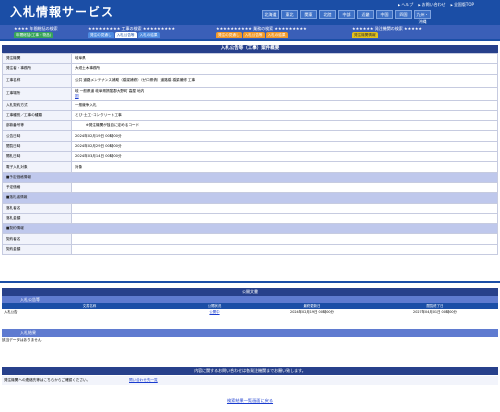  Describe the element at coordinates (384, 14) in the screenshot. I see `region-tab-chugoku: 中国` at that location.